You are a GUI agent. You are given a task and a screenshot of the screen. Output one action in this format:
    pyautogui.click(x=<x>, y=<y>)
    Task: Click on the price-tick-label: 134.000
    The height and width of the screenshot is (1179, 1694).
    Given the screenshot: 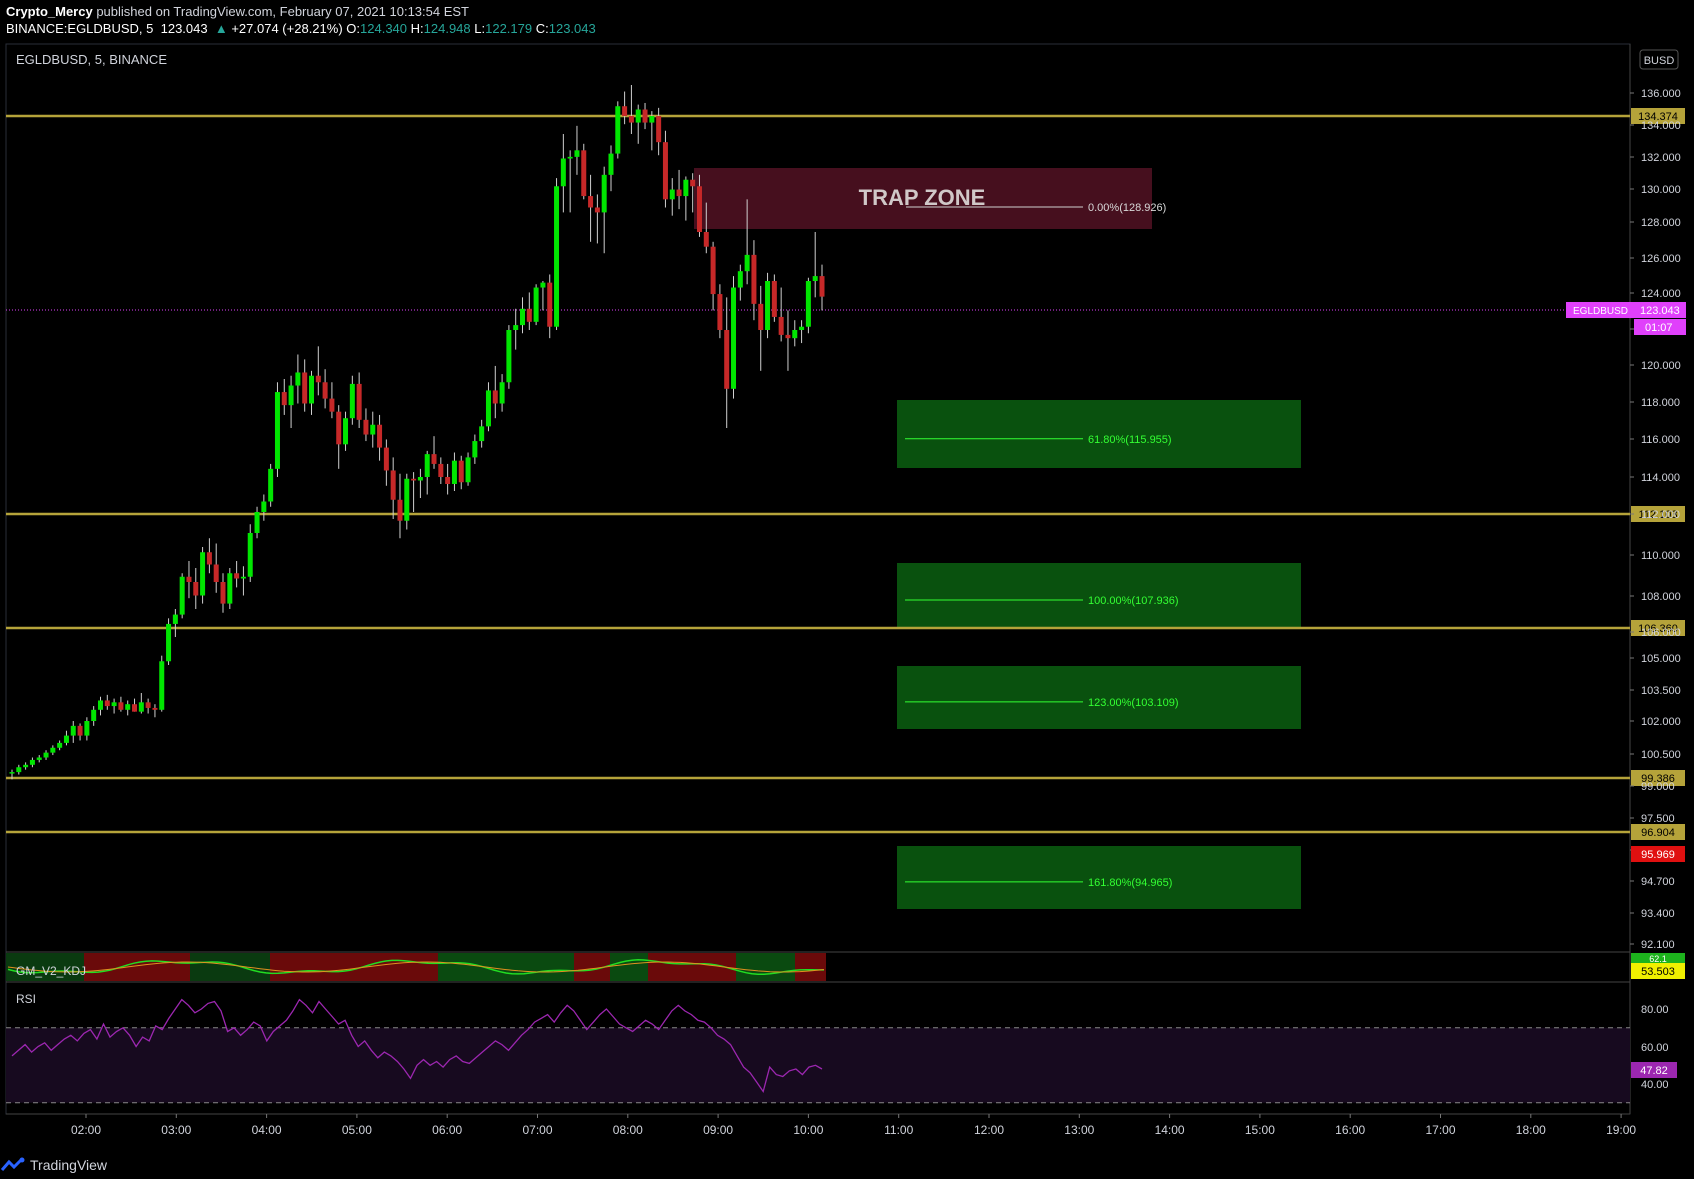 What is the action you would take?
    pyautogui.click(x=1661, y=126)
    